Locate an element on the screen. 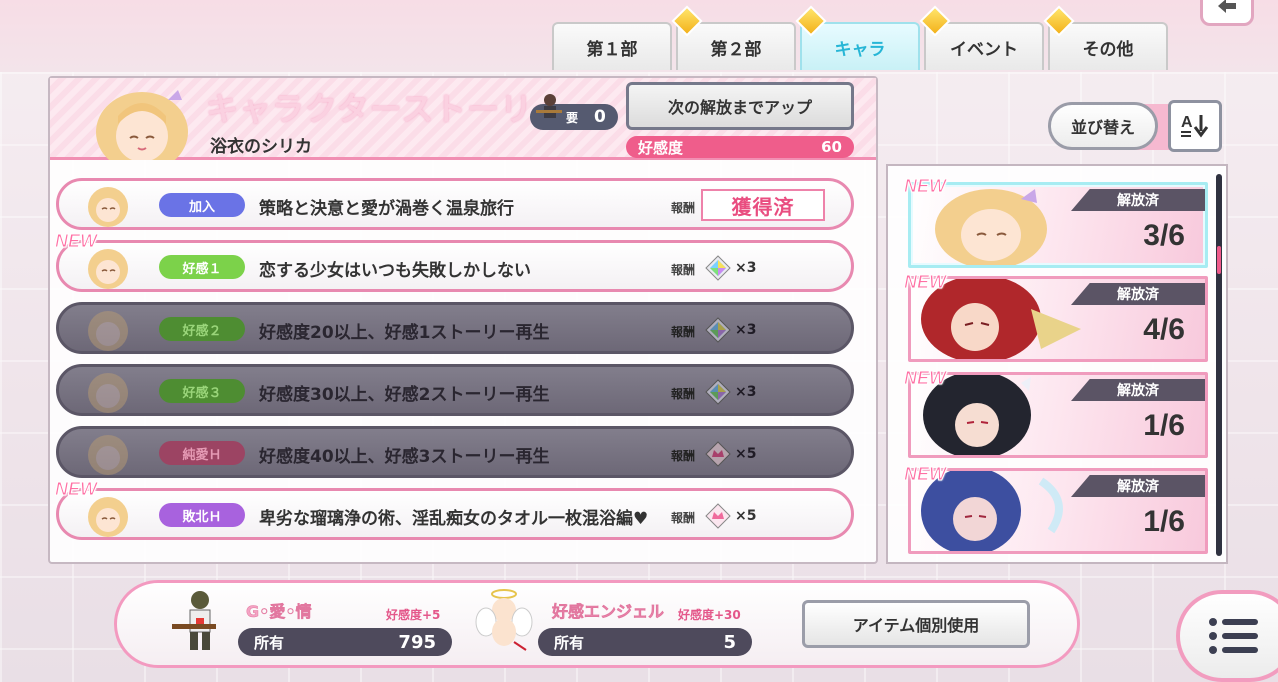 Image resolution: width=1278 pixels, height=682 pixels. character-card: 解放済 3/6 is located at coordinates (1058, 225).